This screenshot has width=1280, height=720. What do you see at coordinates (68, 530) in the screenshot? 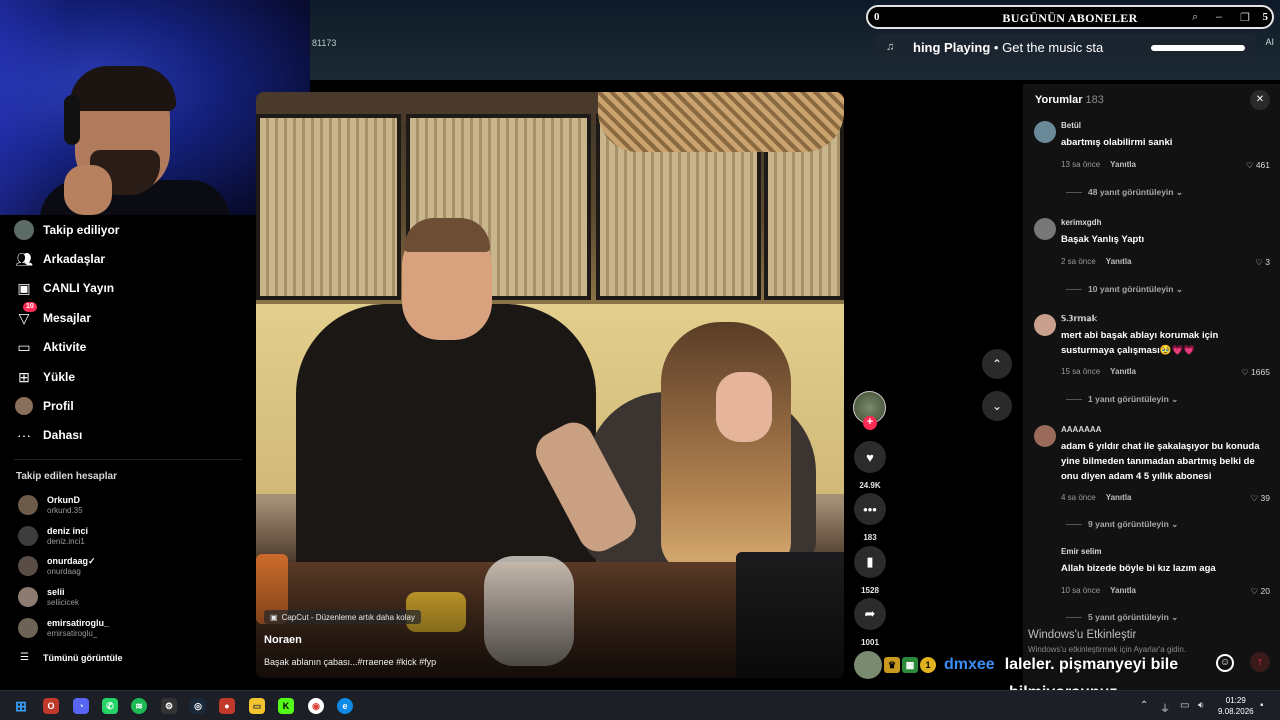
I see `account-name: deniz inci` at bounding box center [68, 530].